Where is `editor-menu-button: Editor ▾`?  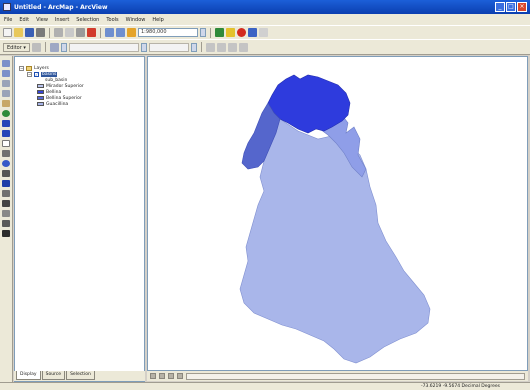 editor-menu-button: Editor ▾ is located at coordinates (16, 47).